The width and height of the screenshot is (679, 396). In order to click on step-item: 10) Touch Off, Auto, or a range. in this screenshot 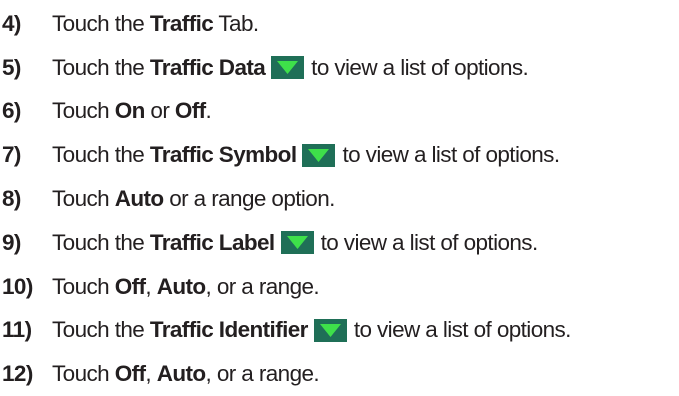, I will do `click(339, 287)`.